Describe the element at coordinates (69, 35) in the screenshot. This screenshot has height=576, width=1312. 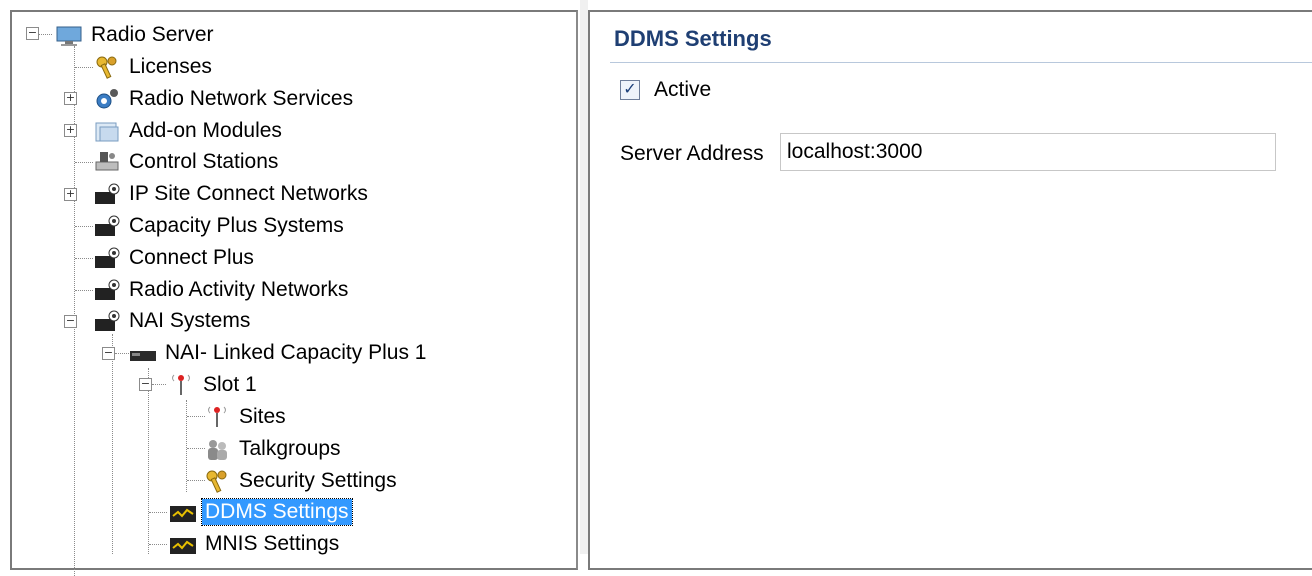
I see `monitor-icon` at that location.